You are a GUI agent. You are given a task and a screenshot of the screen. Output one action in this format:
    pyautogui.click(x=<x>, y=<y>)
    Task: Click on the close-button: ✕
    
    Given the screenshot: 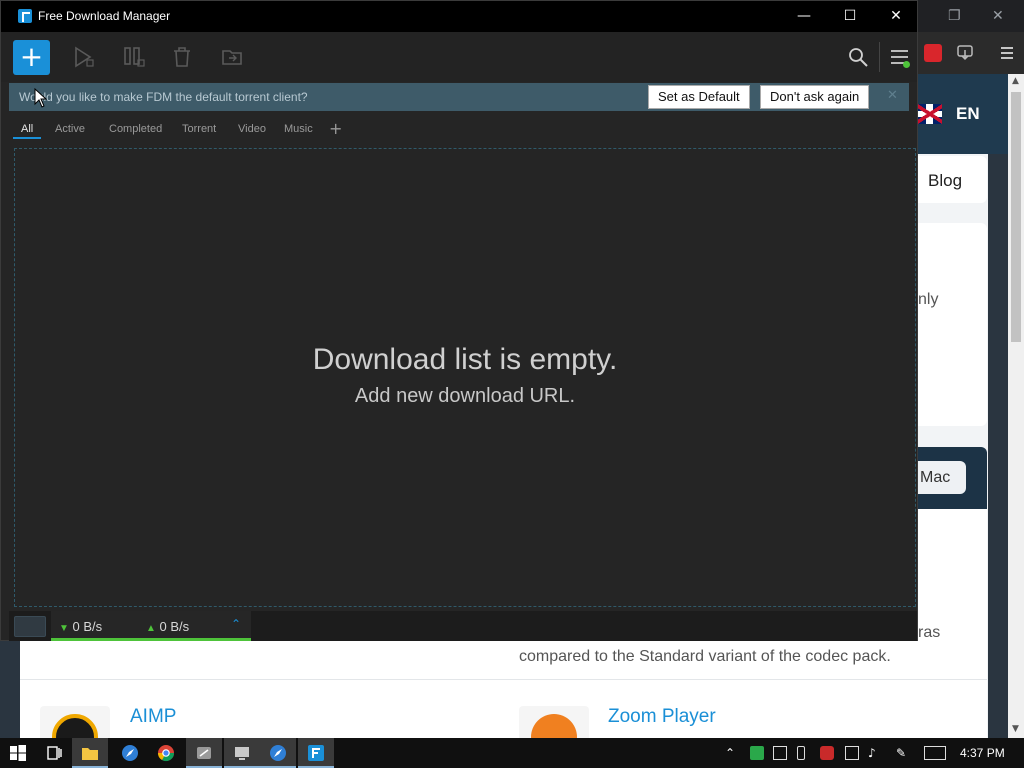 What is the action you would take?
    pyautogui.click(x=896, y=16)
    